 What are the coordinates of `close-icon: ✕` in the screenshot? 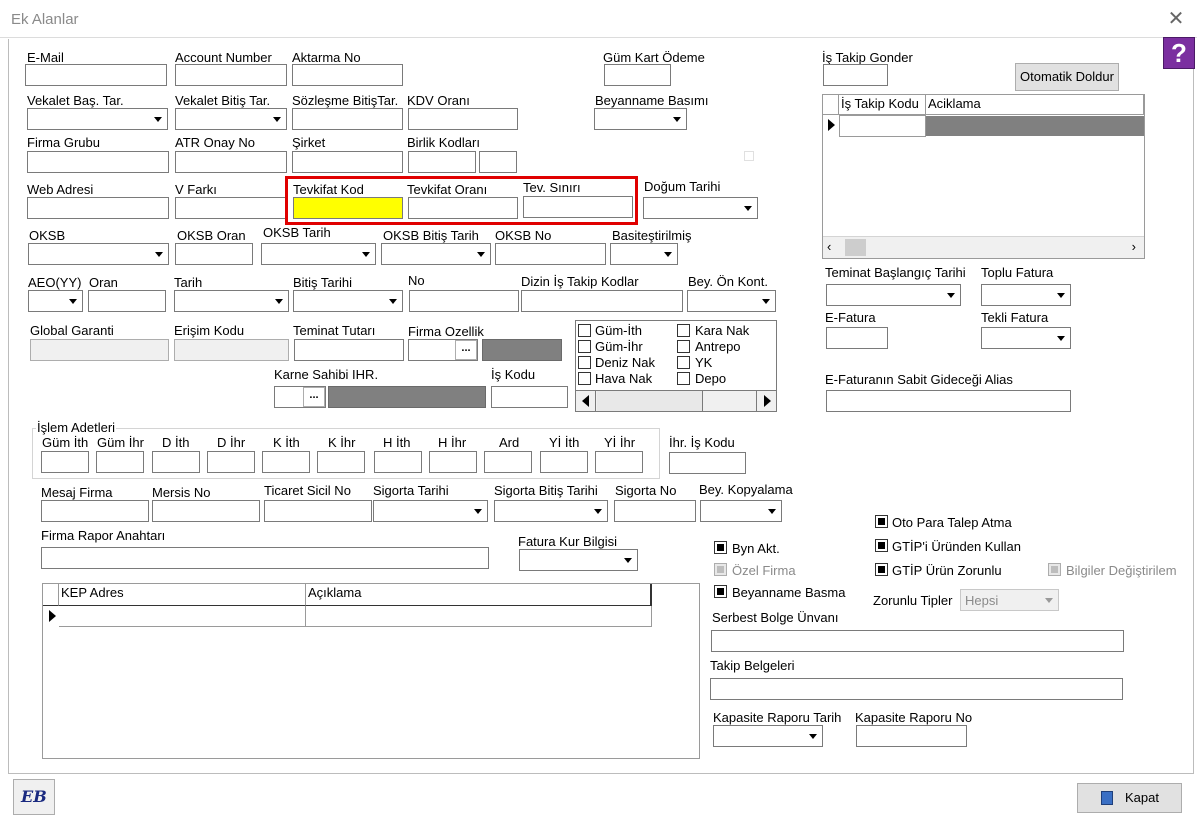 It's located at (1176, 19).